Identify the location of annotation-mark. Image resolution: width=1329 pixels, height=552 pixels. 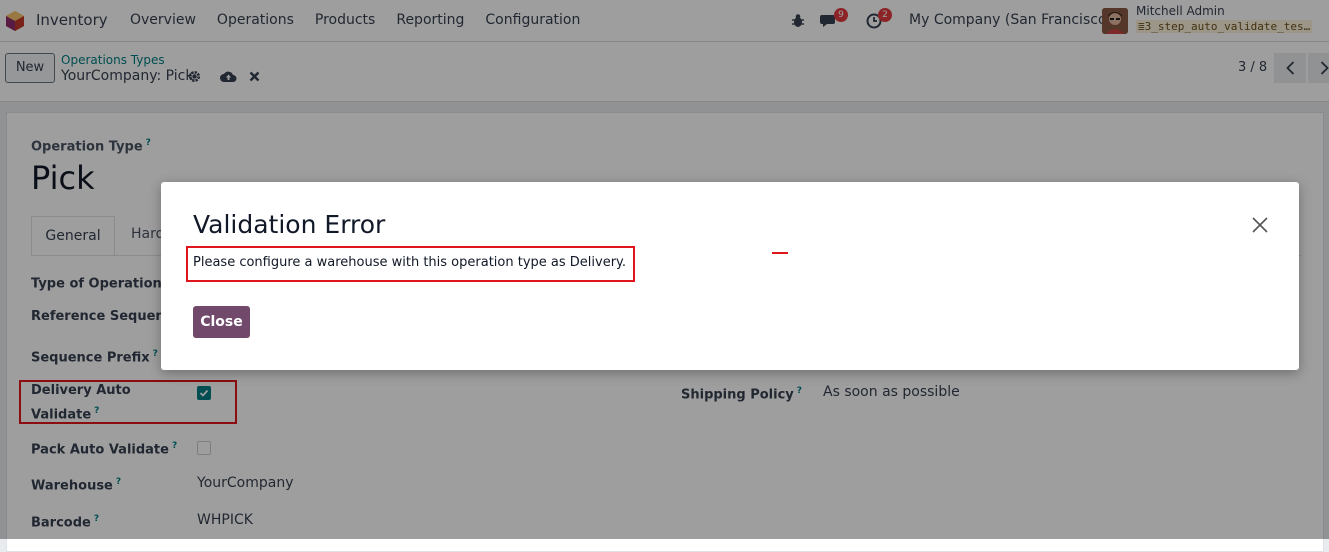
(780, 253).